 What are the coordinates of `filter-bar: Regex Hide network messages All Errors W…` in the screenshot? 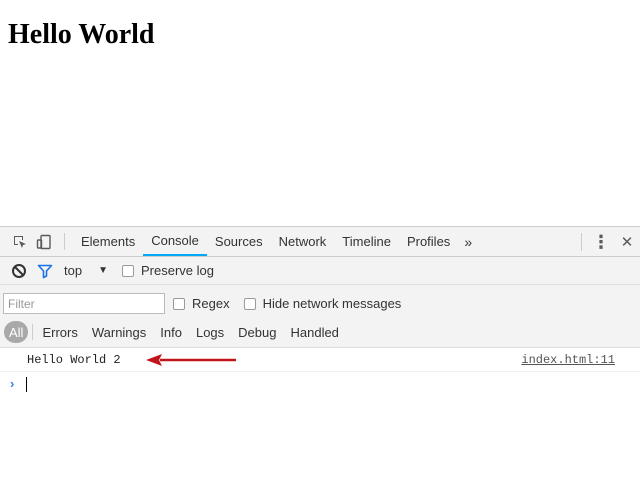 It's located at (320, 316).